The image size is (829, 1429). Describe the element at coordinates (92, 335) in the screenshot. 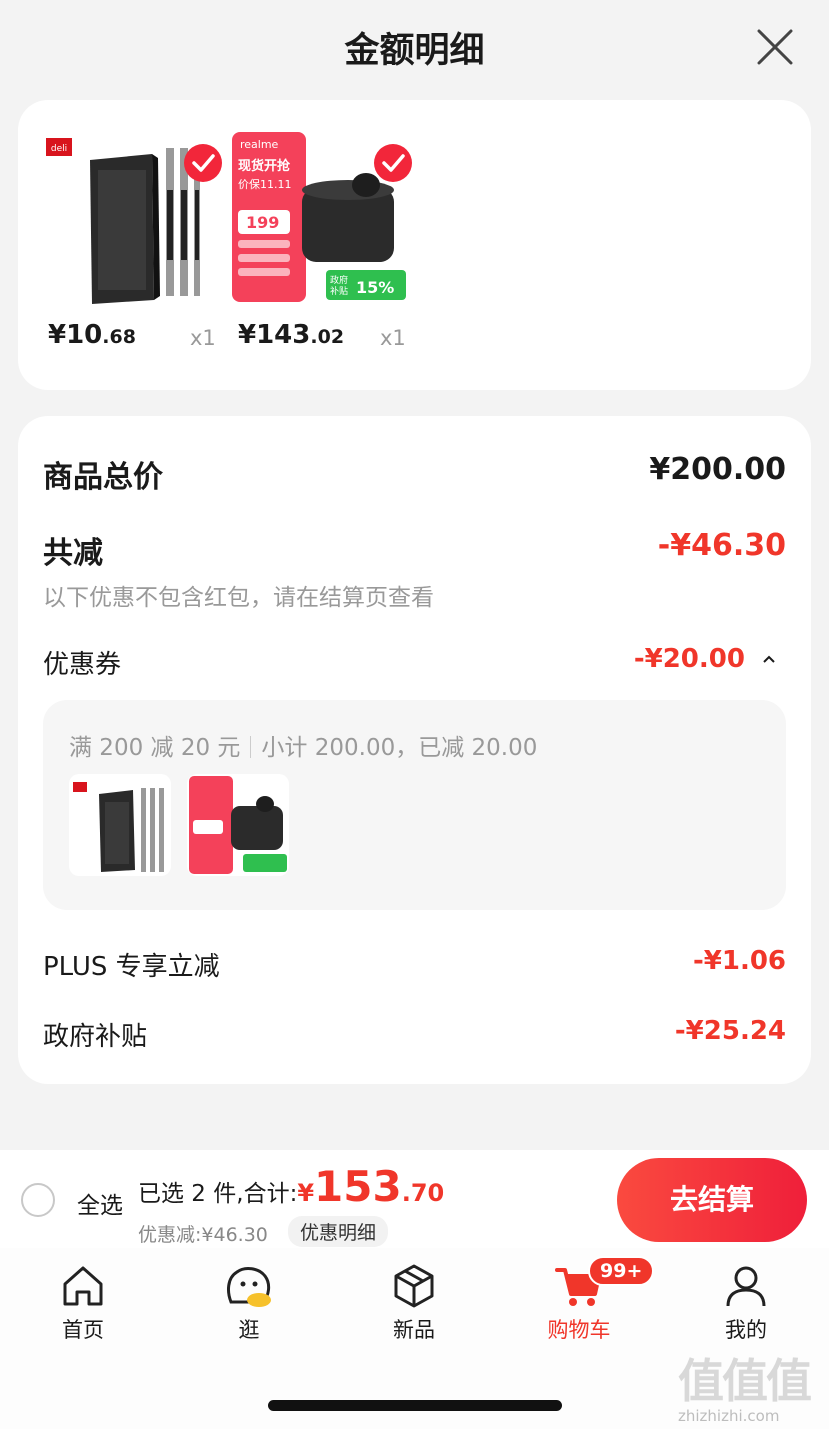

I see `product-price: ¥10.68` at that location.